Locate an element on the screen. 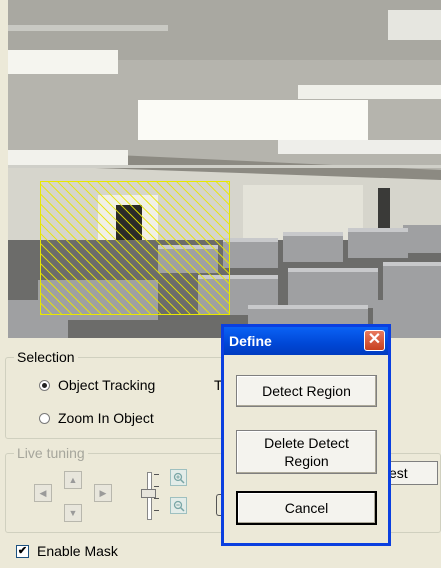 This screenshot has width=441, height=568. zoom-slider-thumb is located at coordinates (148, 493).